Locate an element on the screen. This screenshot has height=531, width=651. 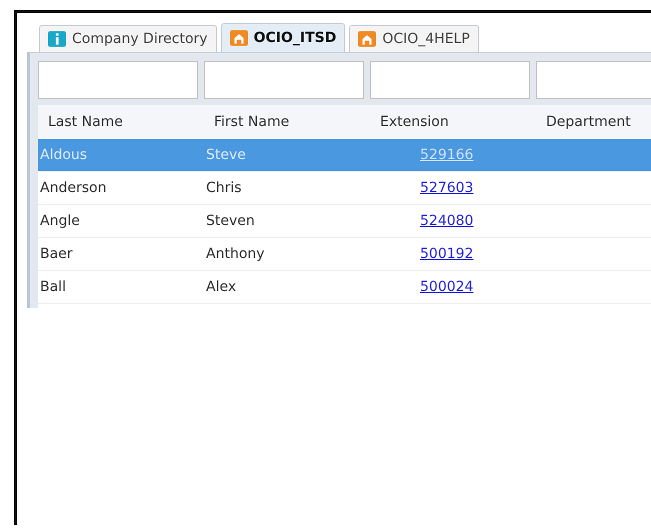
column-header: Department is located at coordinates (593, 122).